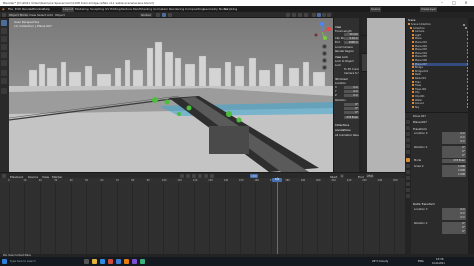 The height and width of the screenshot is (266, 474). Describe the element at coordinates (10, 9) in the screenshot. I see `menu-file: File` at that location.